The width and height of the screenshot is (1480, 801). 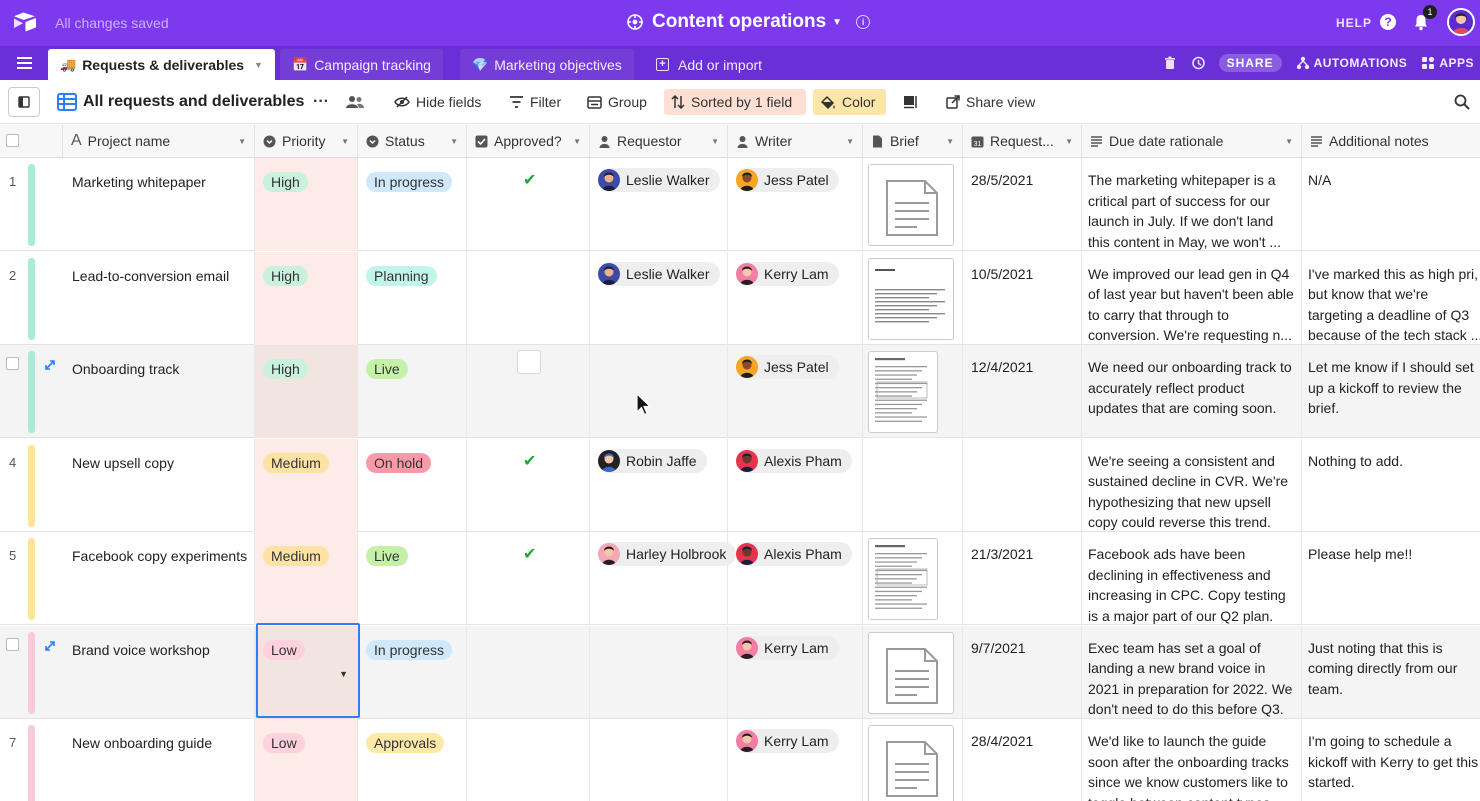 I want to click on trash-icon, so click(x=1170, y=63).